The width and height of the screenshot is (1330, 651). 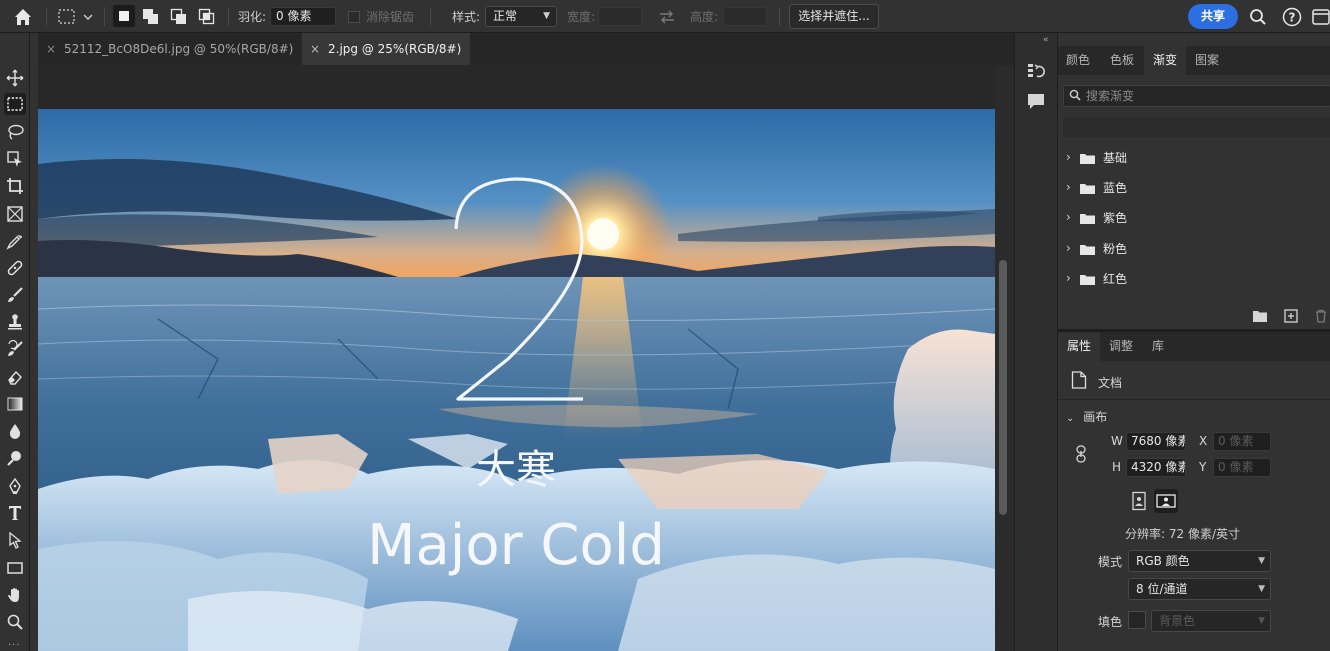 What do you see at coordinates (1035, 342) in the screenshot?
I see `panel-icon-strip: «` at bounding box center [1035, 342].